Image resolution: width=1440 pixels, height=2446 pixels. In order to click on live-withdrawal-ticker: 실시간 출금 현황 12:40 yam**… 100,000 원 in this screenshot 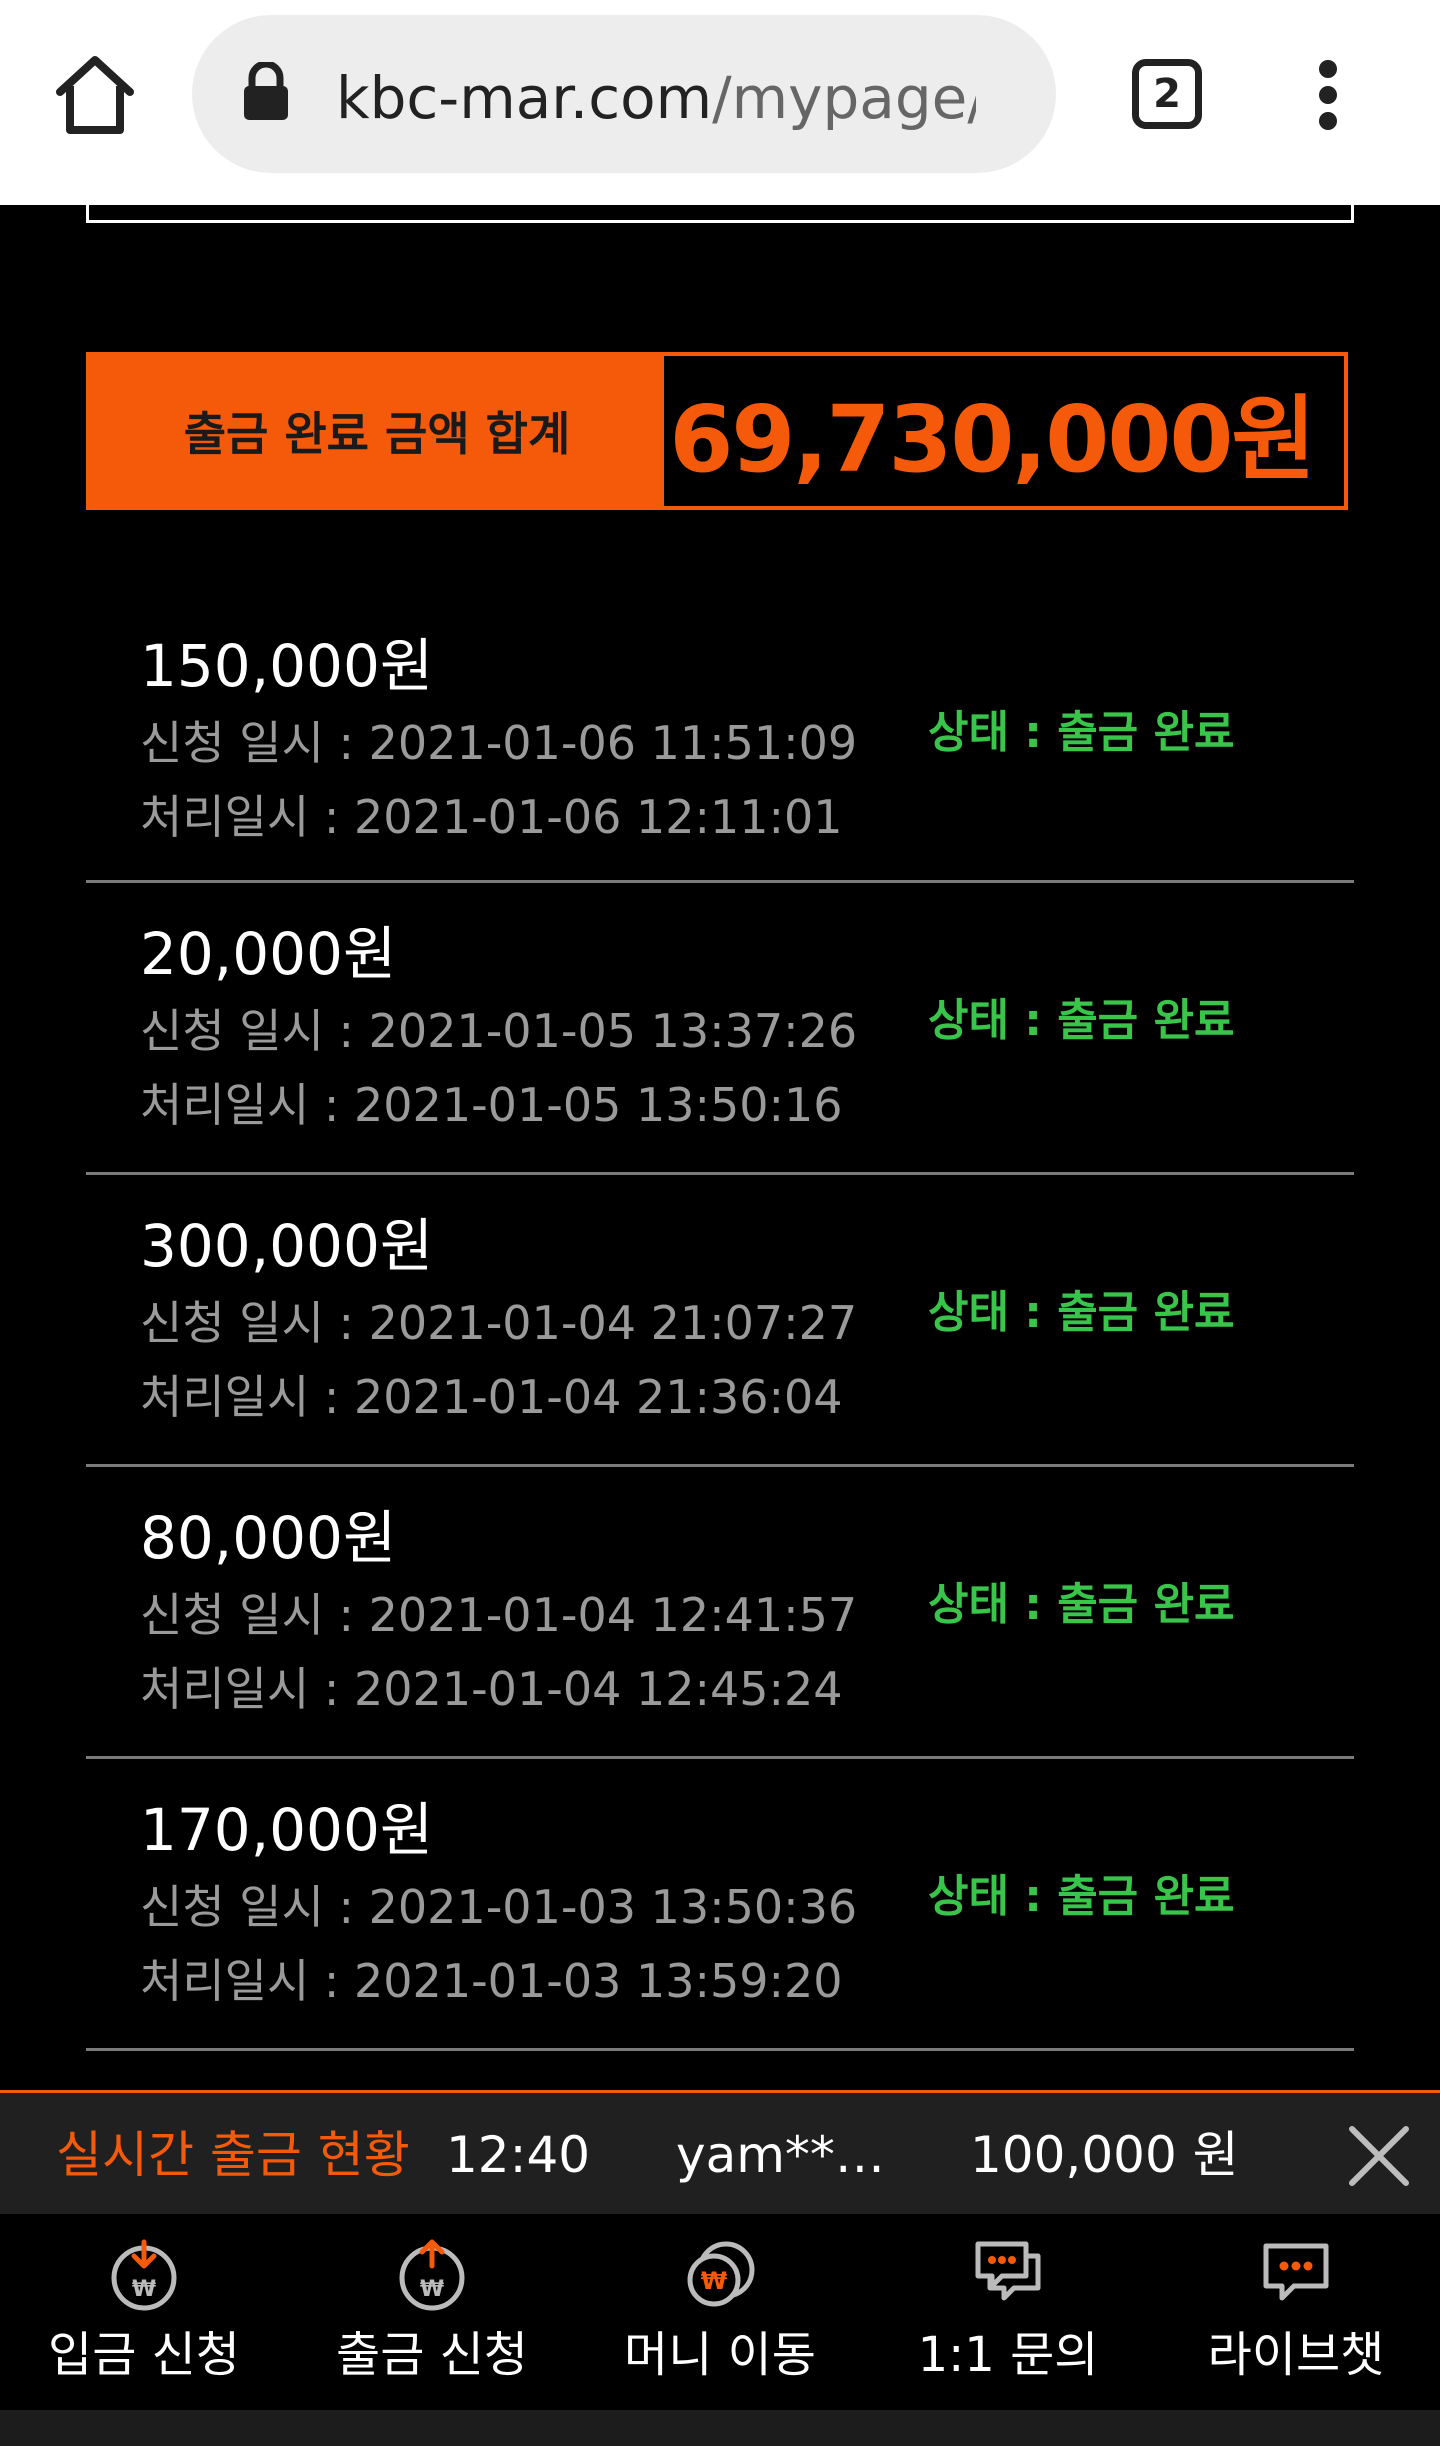, I will do `click(720, 2152)`.